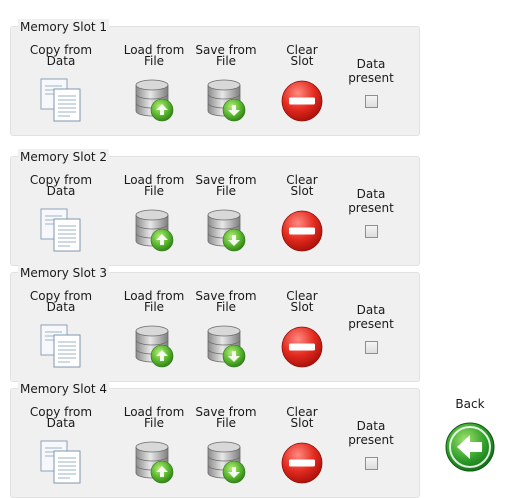 This screenshot has height=498, width=505. I want to click on slot-title: Memory Slot 1, so click(64, 27).